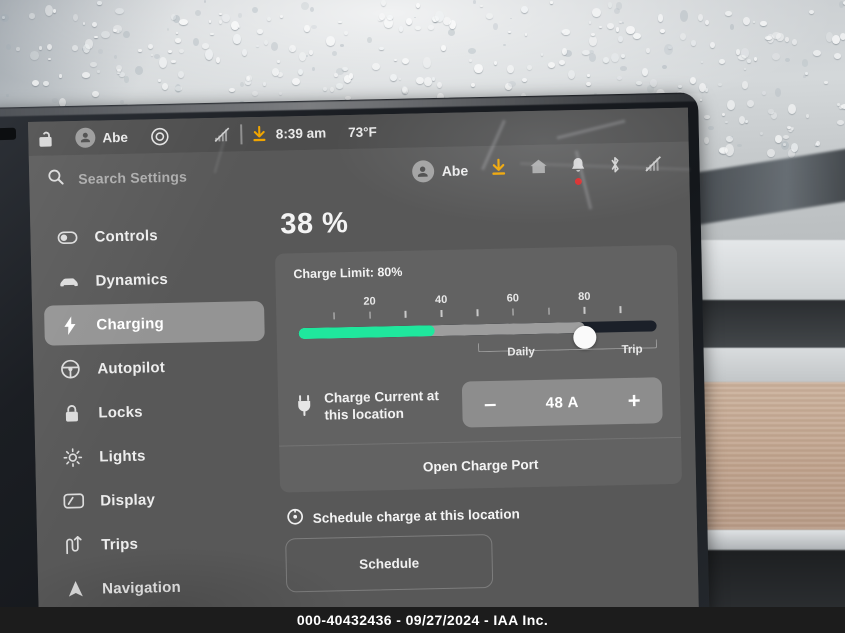 This screenshot has width=845, height=633. Describe the element at coordinates (155, 367) in the screenshot. I see `sidebar-item-autopilot: Autopilot` at that location.